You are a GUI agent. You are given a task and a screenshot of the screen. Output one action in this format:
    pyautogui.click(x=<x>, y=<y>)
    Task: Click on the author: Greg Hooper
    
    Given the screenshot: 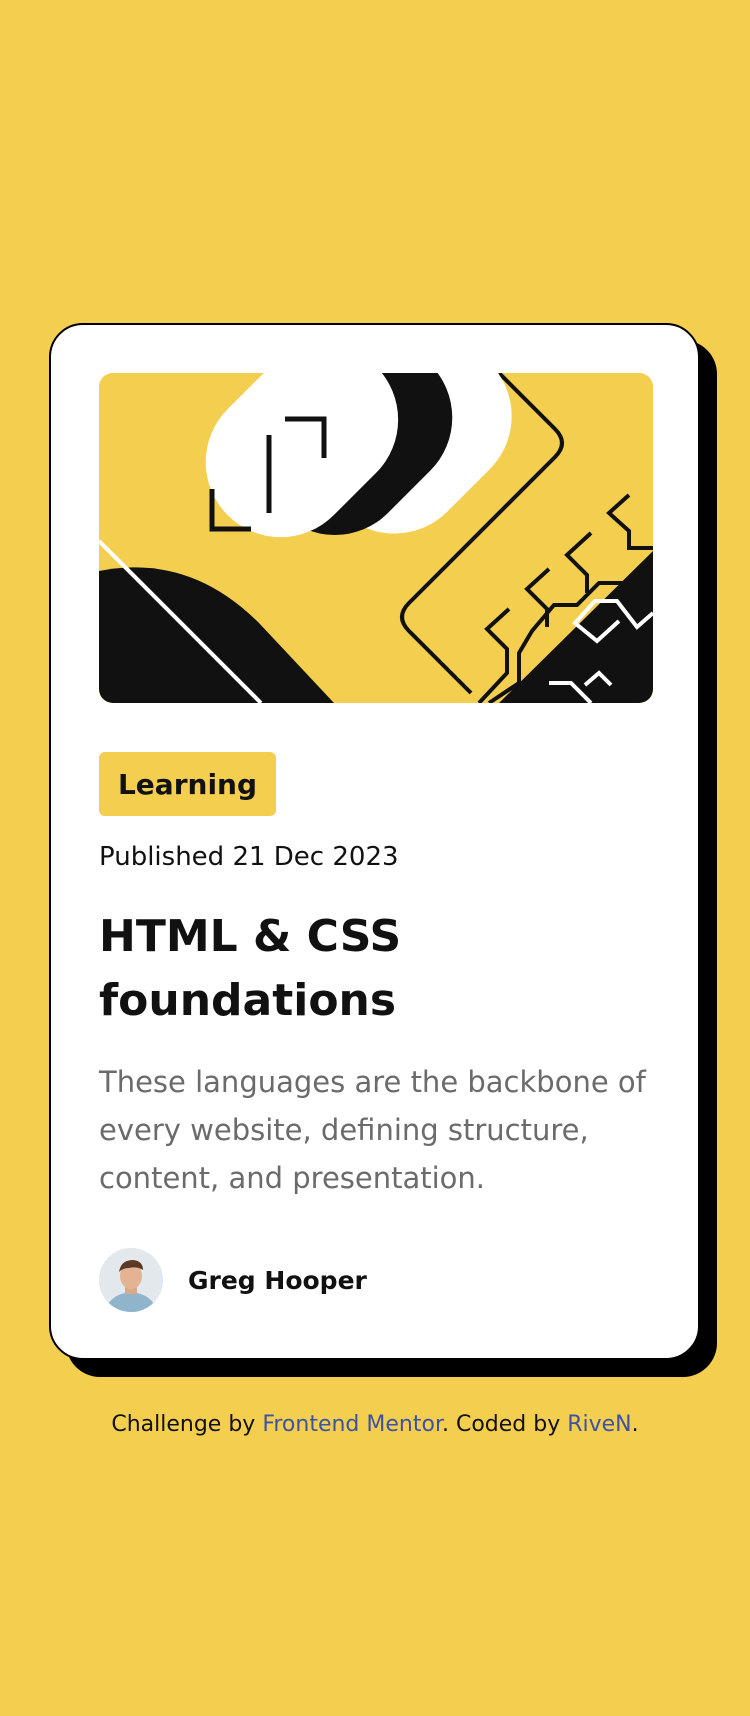 What is the action you would take?
    pyautogui.click(x=233, y=1280)
    